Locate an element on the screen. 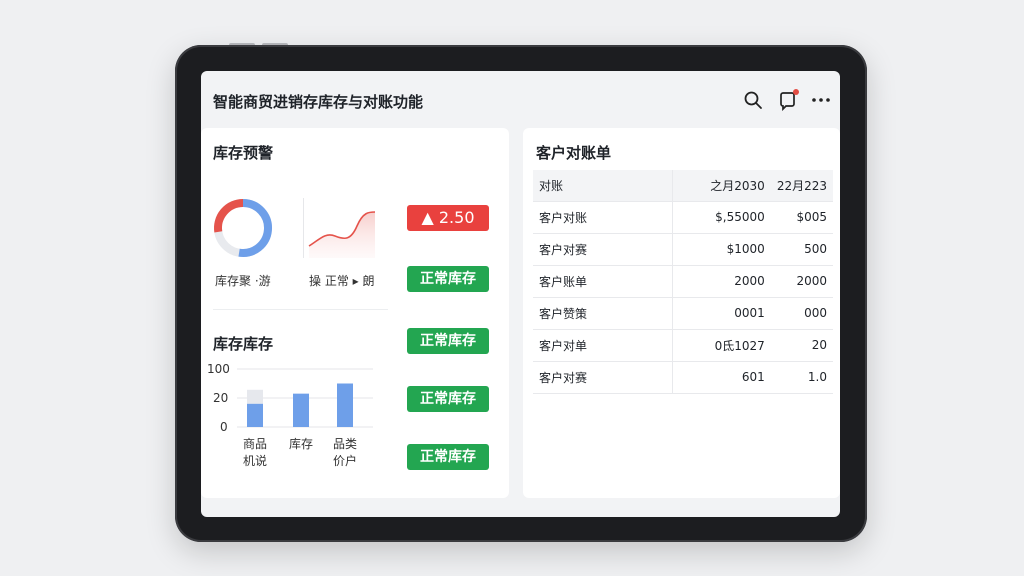  table-header-row: 对账 之月2030 22月223 is located at coordinates (683, 186).